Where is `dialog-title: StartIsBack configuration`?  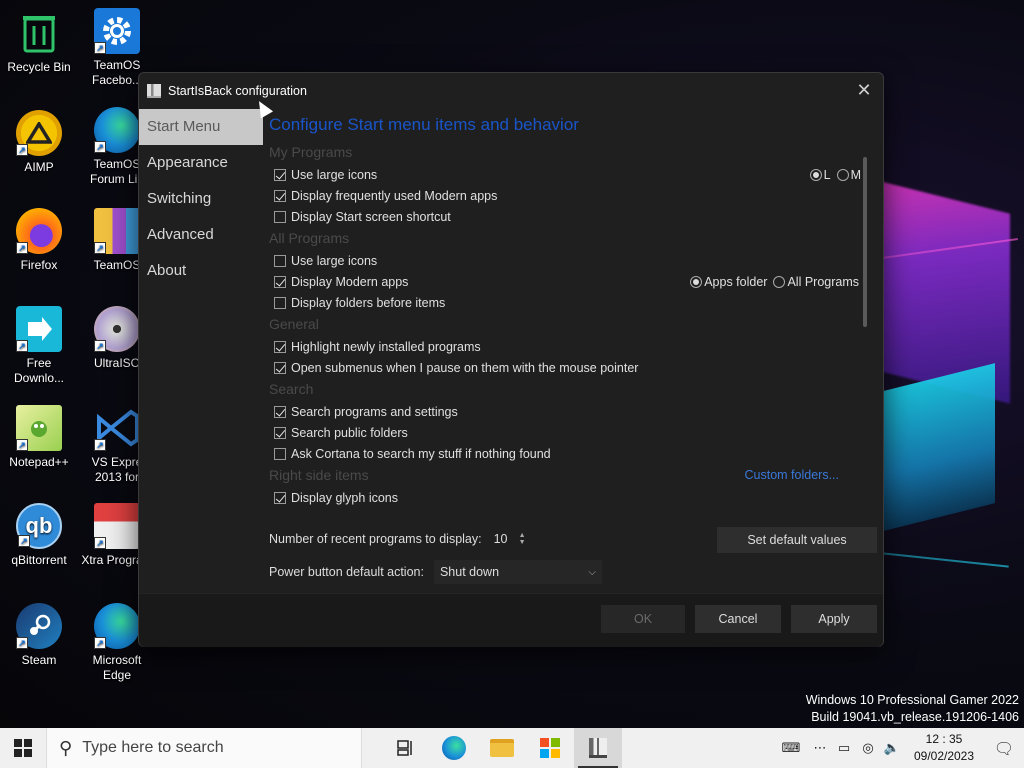
dialog-title: StartIsBack configuration is located at coordinates (237, 91).